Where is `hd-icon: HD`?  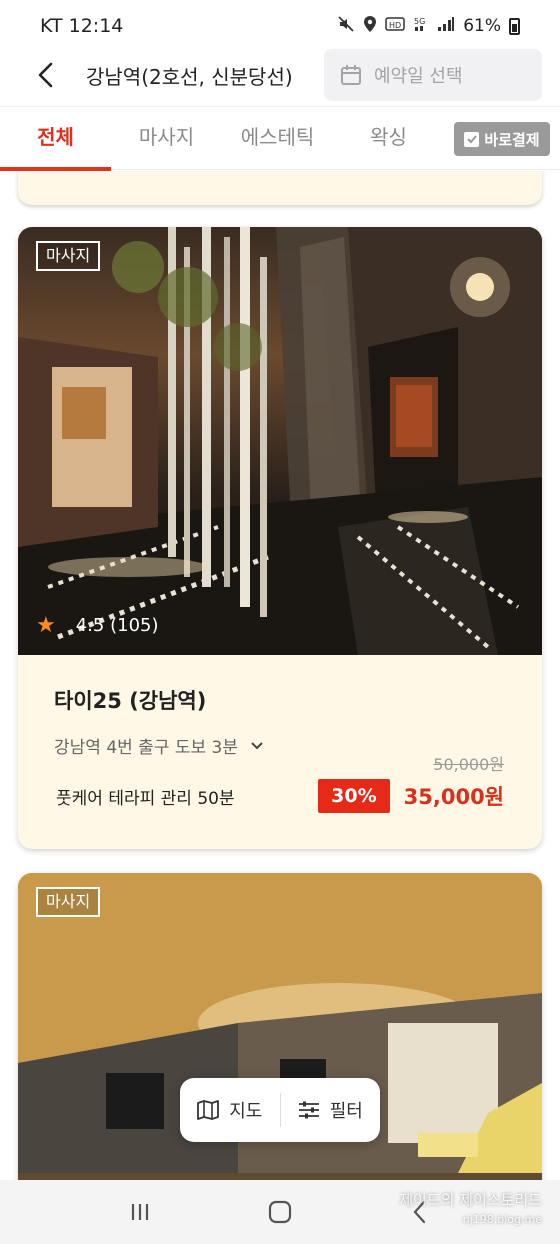 hd-icon: HD is located at coordinates (395, 26).